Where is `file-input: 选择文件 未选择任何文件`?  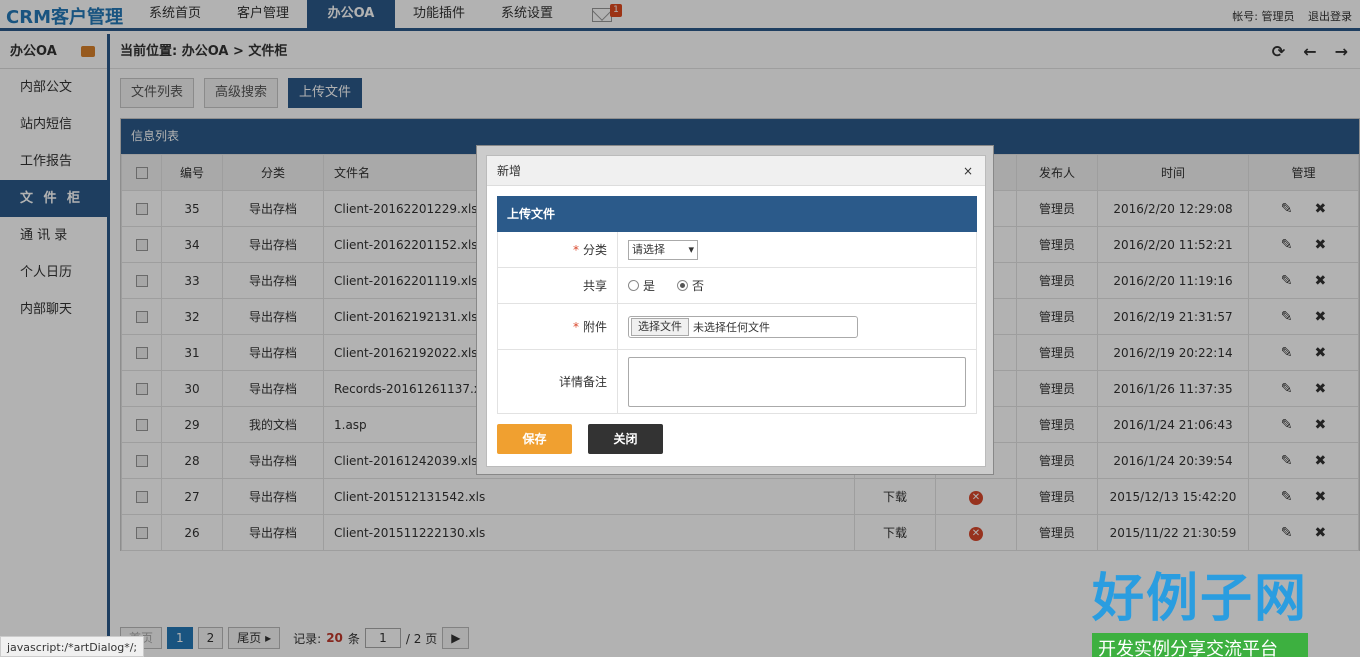
file-input: 选择文件 未选择任何文件 is located at coordinates (743, 326).